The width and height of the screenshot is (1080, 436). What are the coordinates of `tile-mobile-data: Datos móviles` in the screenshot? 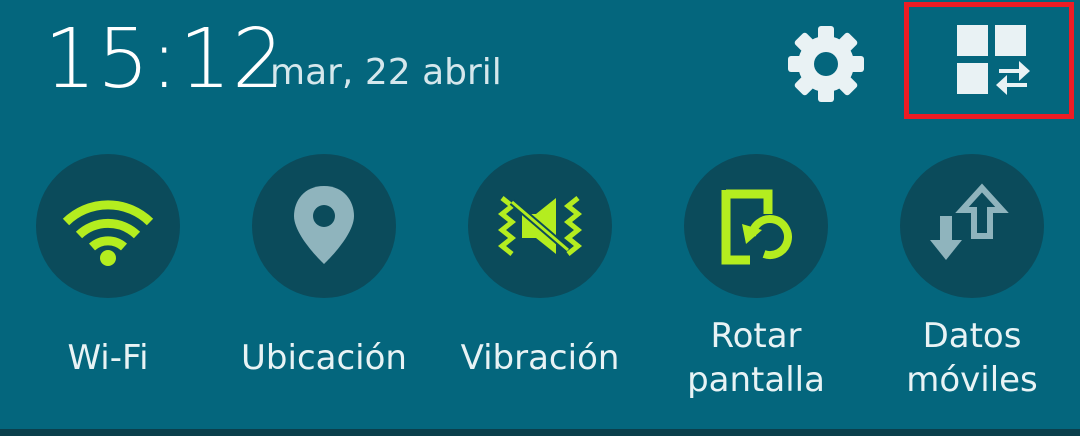 It's located at (972, 289).